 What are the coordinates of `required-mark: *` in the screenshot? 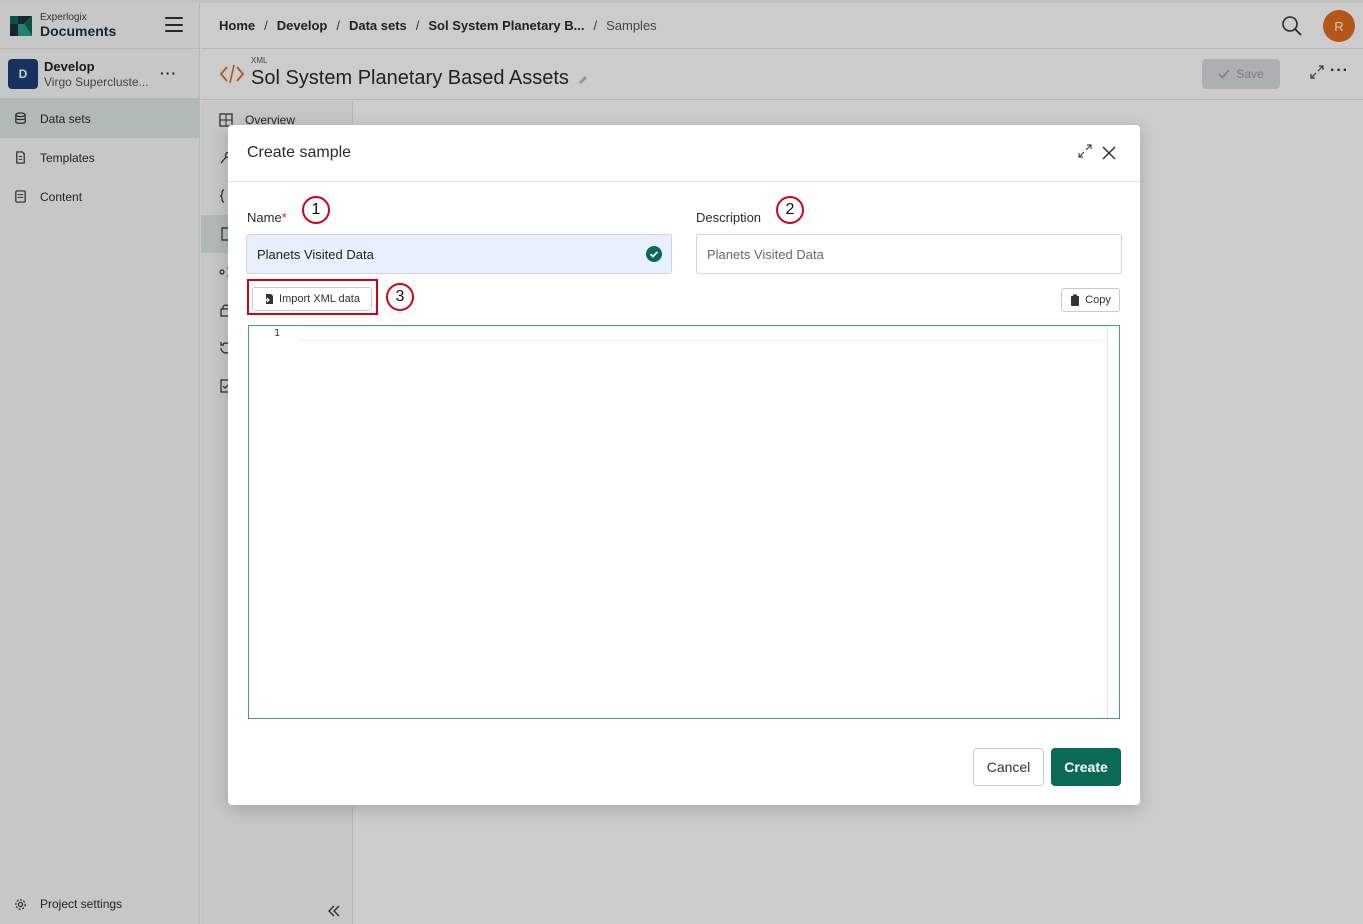 It's located at (284, 217).